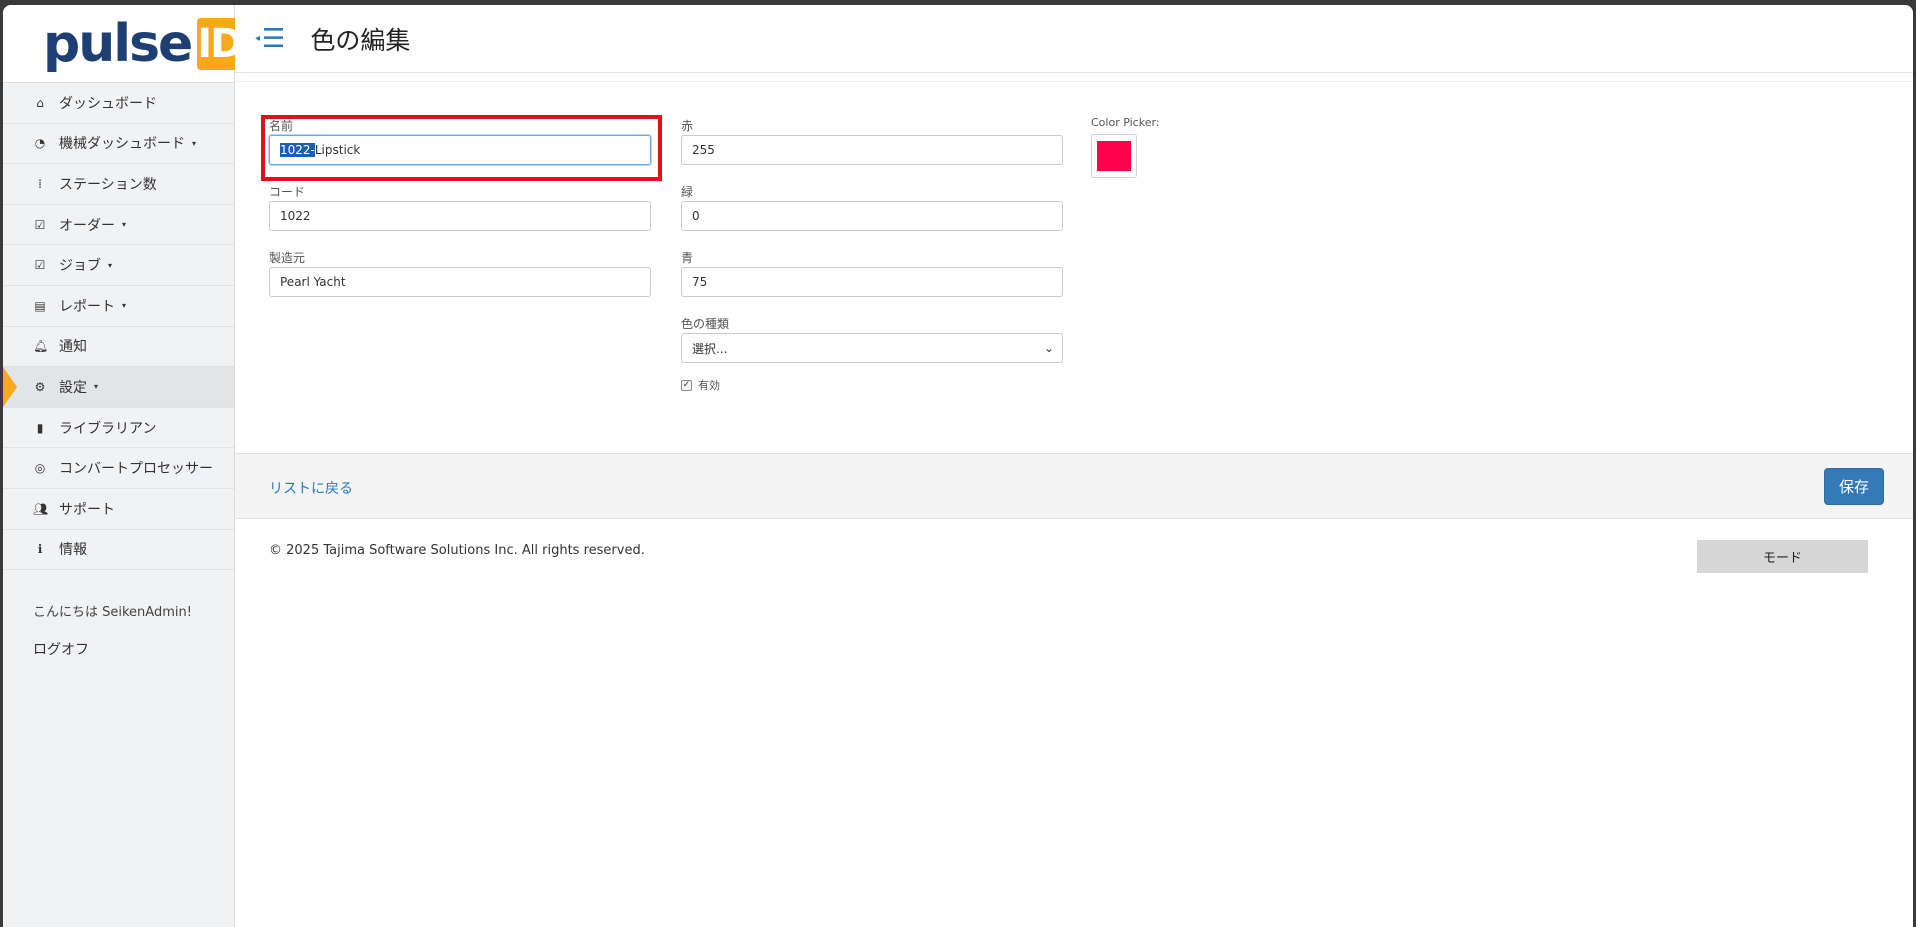  What do you see at coordinates (297, 150) in the screenshot?
I see `name-input-selection: 1022-` at bounding box center [297, 150].